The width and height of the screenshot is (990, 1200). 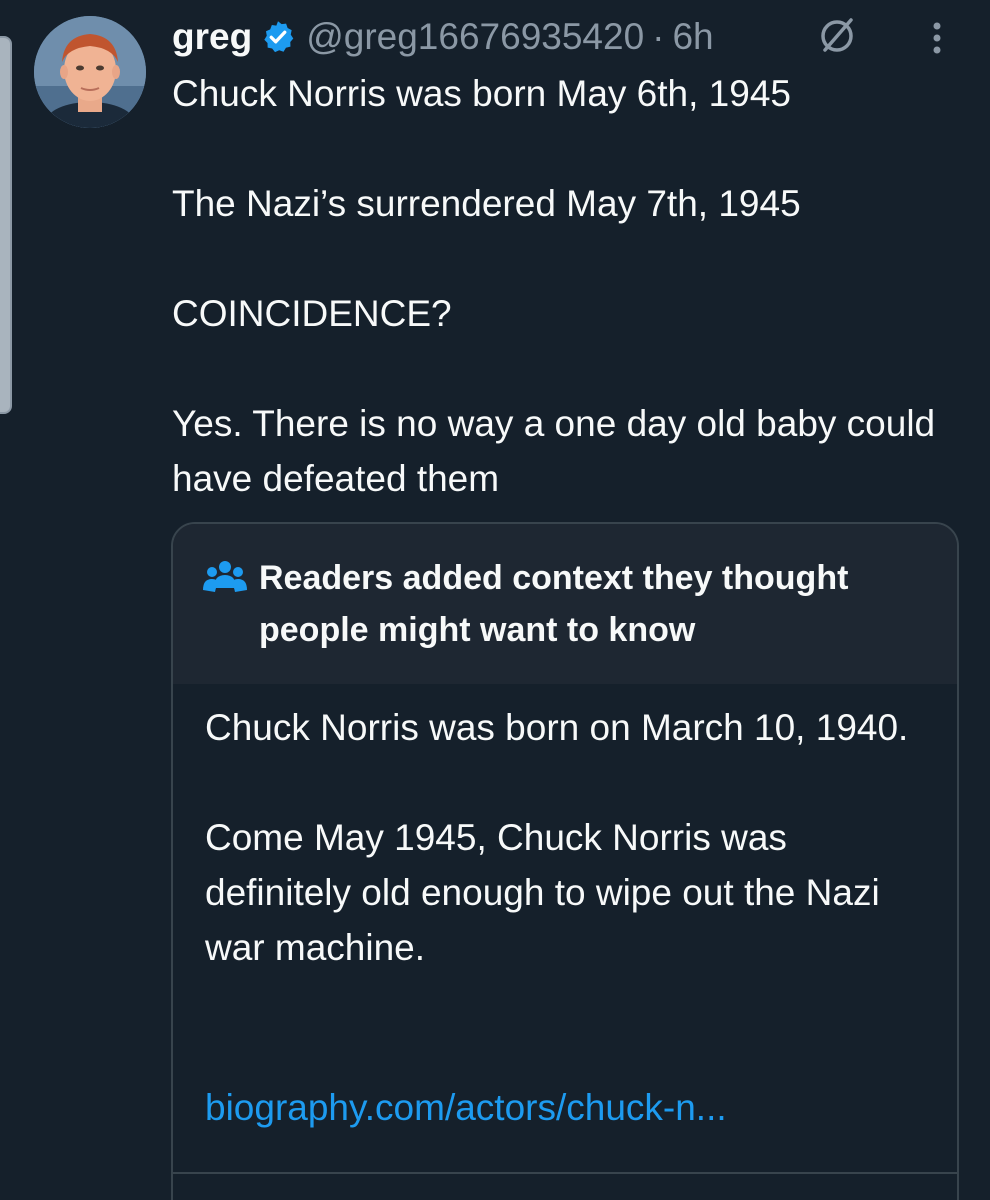 I want to click on tweet-line: The Nazi’s surrendered May 7th, 1945, so click(x=486, y=203).